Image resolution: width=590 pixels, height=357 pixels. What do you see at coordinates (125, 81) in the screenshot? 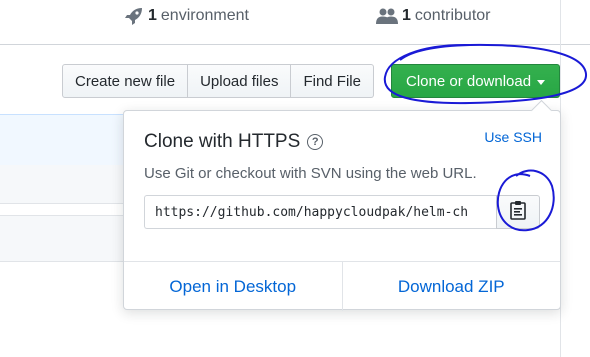
I see `create-new-file-button: Create new file` at bounding box center [125, 81].